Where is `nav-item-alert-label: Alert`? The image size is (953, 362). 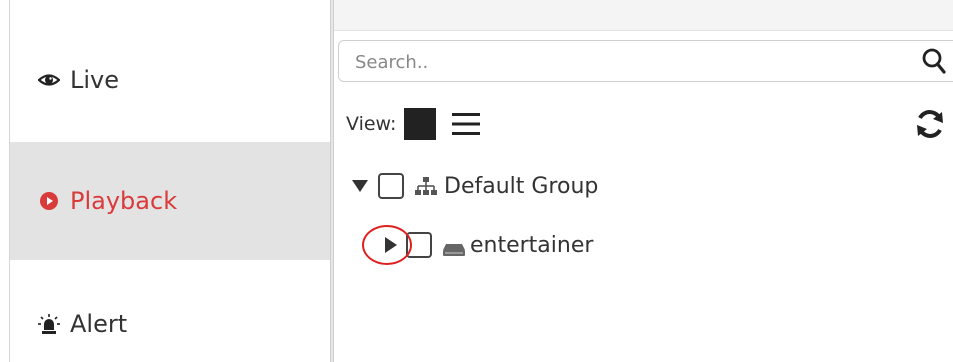 nav-item-alert-label: Alert is located at coordinates (99, 323).